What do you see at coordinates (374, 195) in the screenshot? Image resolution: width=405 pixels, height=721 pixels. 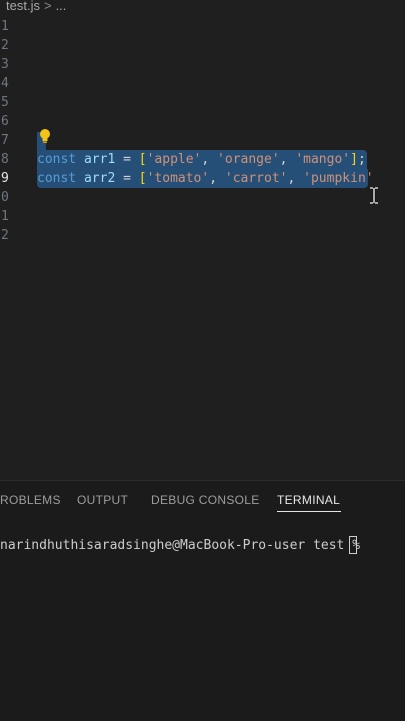 I see `text-cursor-icon` at bounding box center [374, 195].